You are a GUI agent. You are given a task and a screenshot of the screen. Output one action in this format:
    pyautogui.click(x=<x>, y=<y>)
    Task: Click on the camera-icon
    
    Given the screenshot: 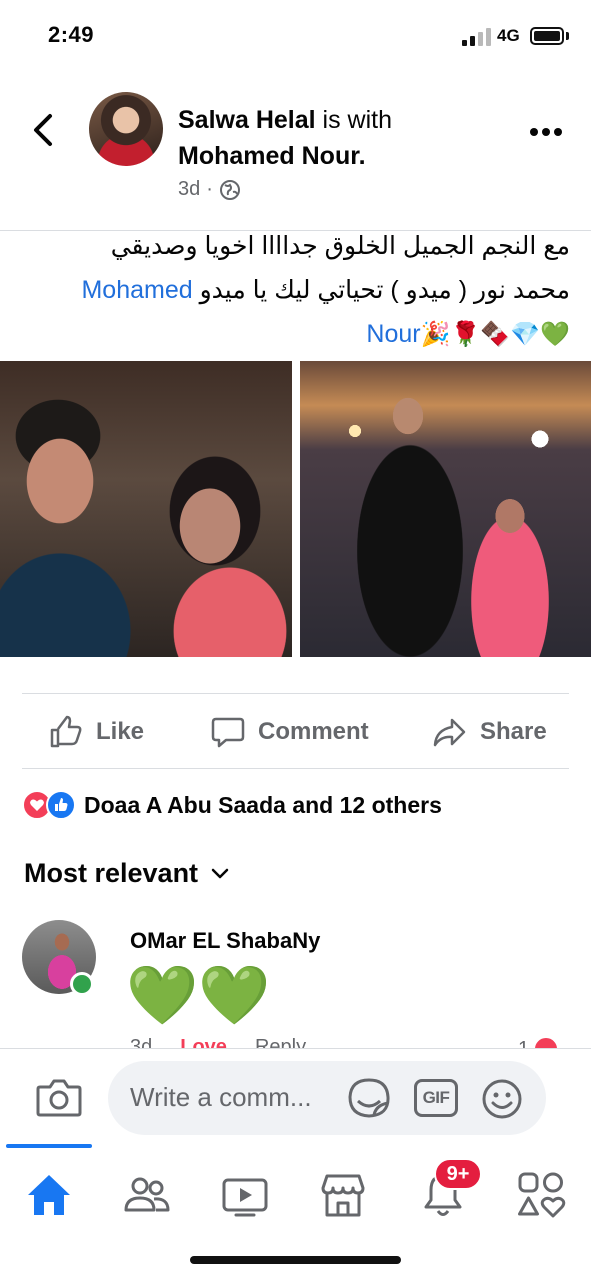 What is the action you would take?
    pyautogui.click(x=59, y=1097)
    